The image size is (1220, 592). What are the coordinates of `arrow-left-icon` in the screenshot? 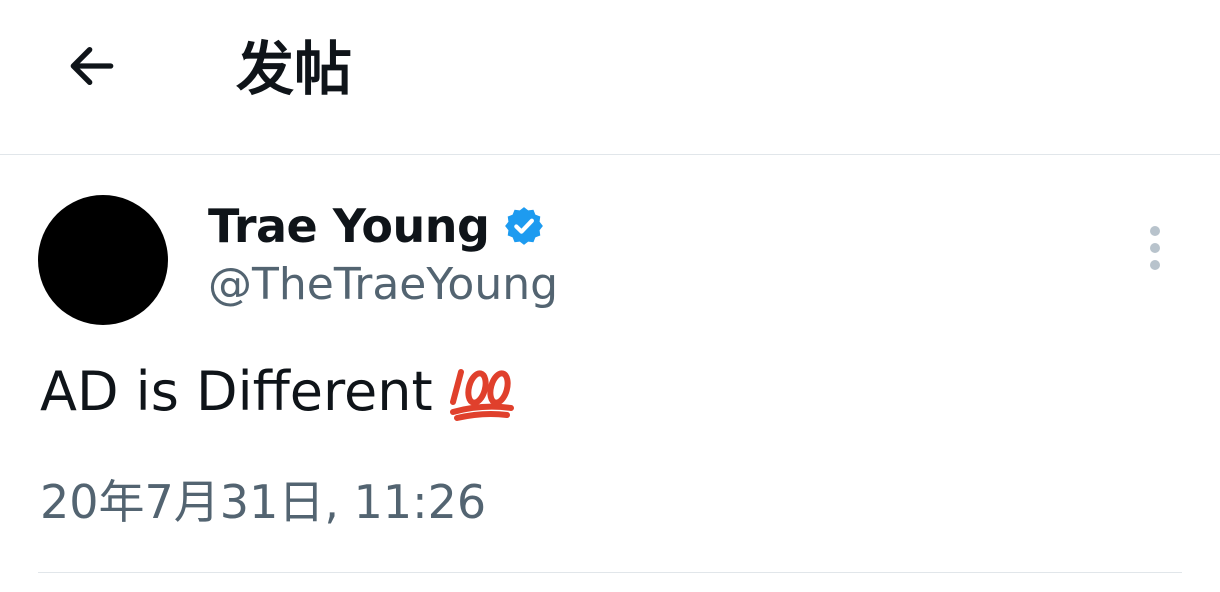 It's located at (92, 68).